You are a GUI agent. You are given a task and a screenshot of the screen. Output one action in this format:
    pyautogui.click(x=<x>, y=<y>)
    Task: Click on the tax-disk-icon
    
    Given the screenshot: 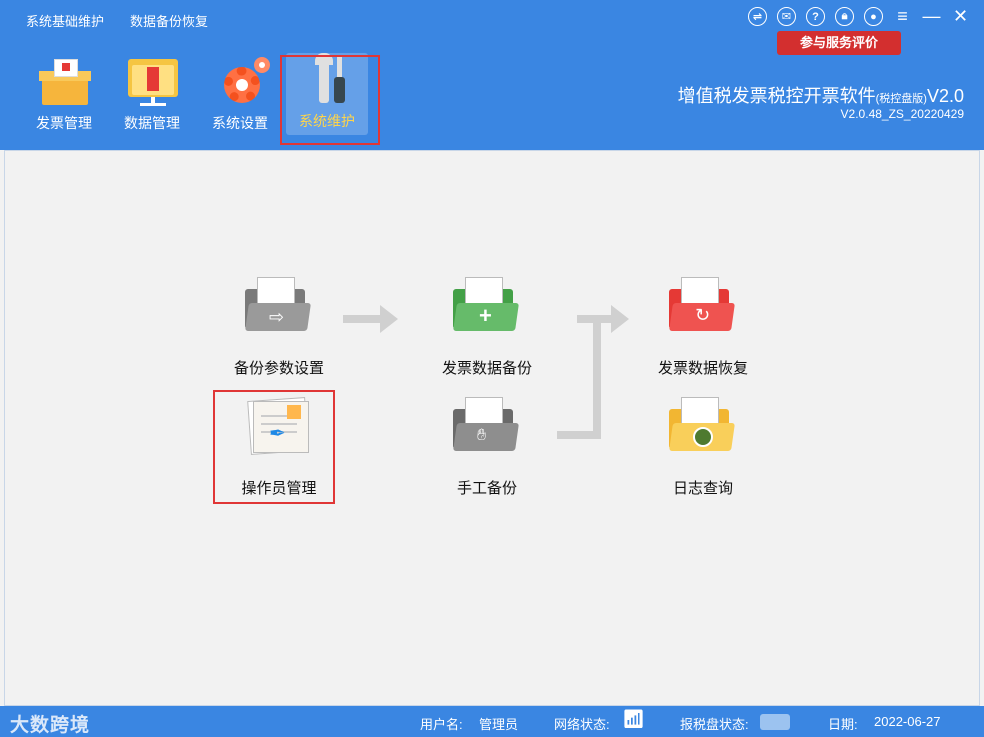 What is the action you would take?
    pyautogui.click(x=775, y=722)
    